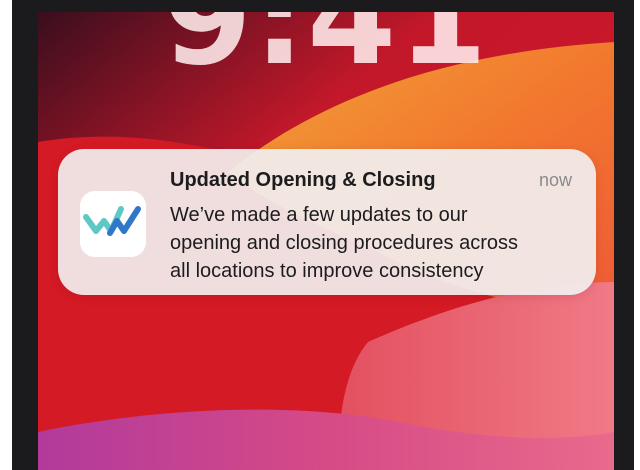 The height and width of the screenshot is (470, 640). Describe the element at coordinates (555, 180) in the screenshot. I see `notification-timestamp: now` at that location.